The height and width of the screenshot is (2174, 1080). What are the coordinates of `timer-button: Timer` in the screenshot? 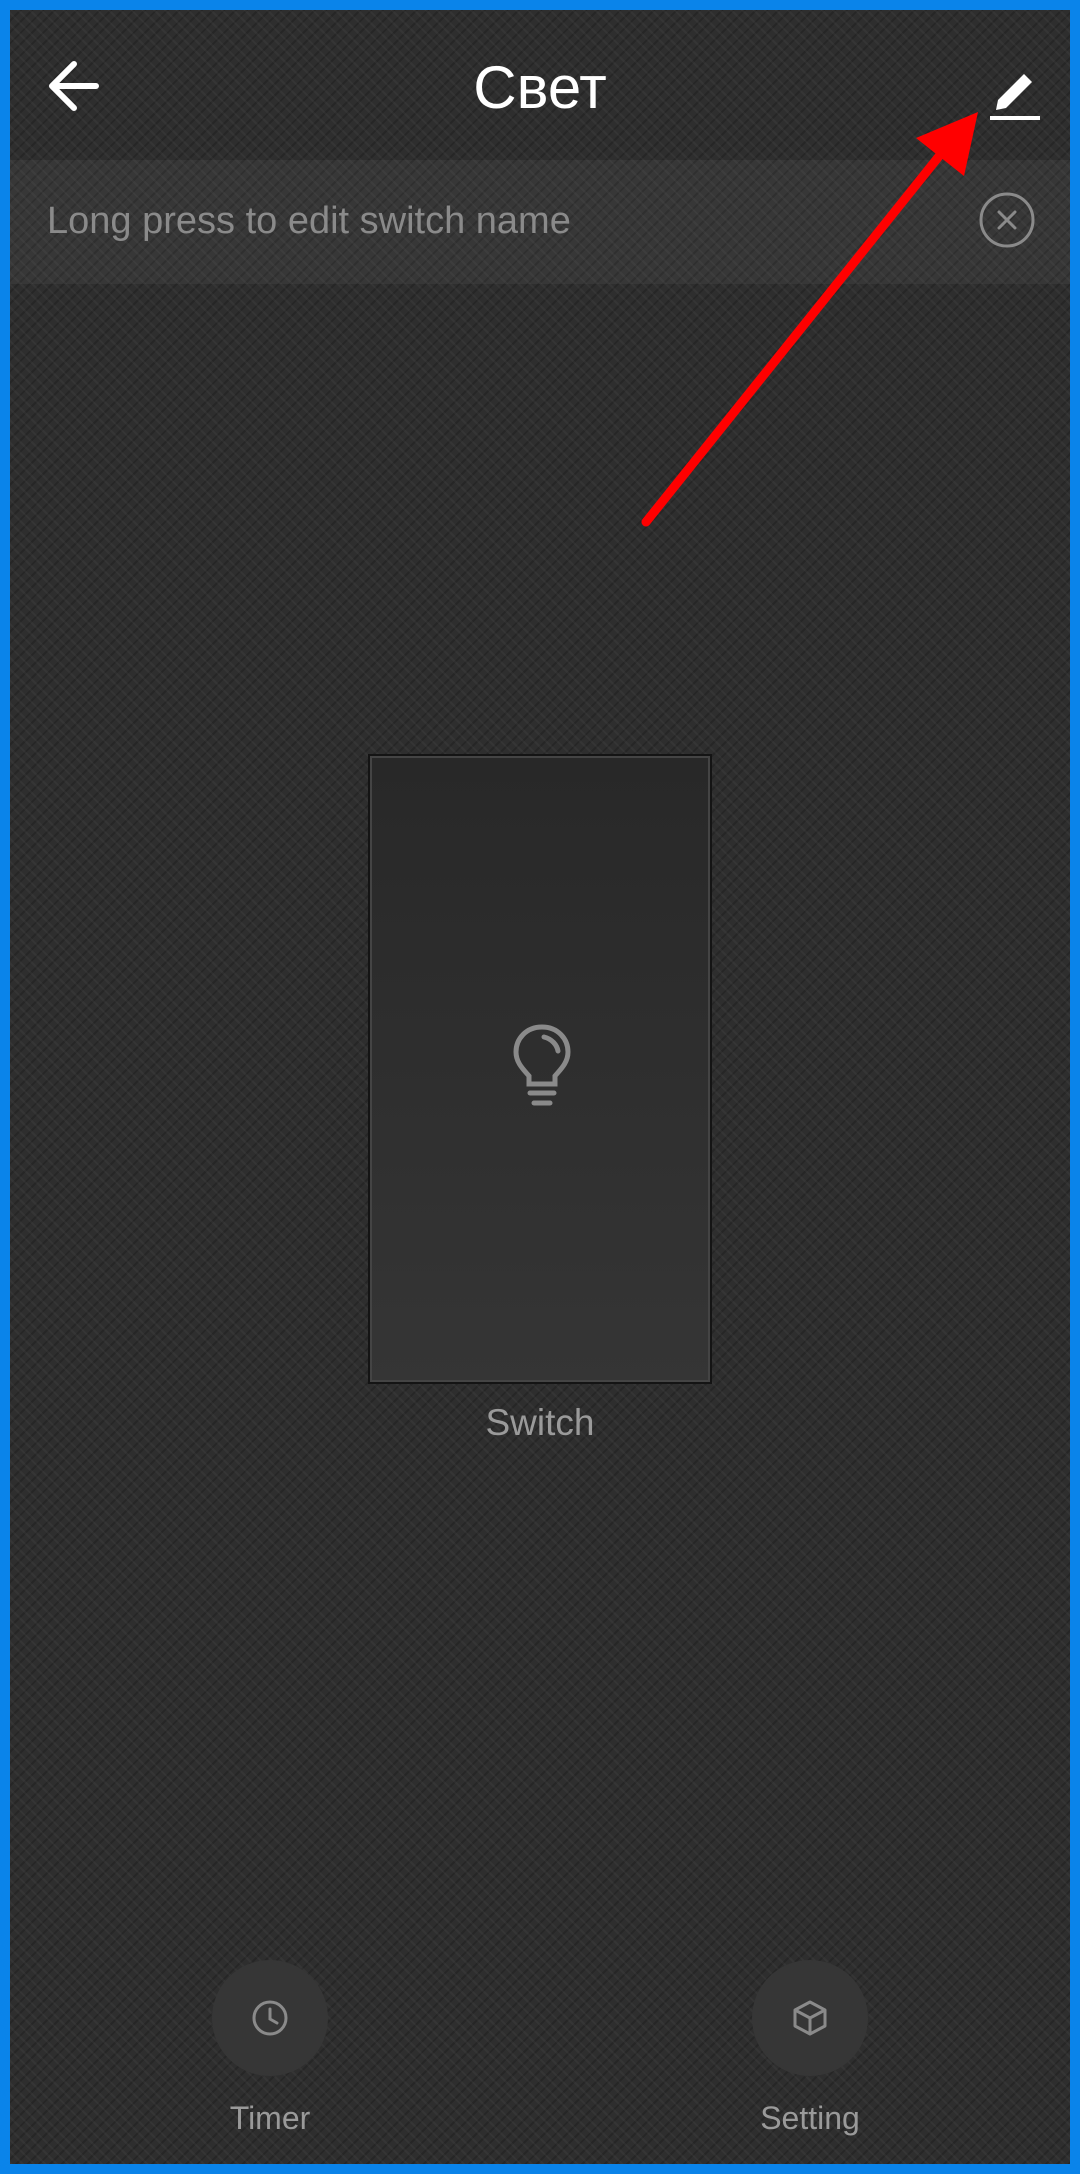 It's located at (270, 2048).